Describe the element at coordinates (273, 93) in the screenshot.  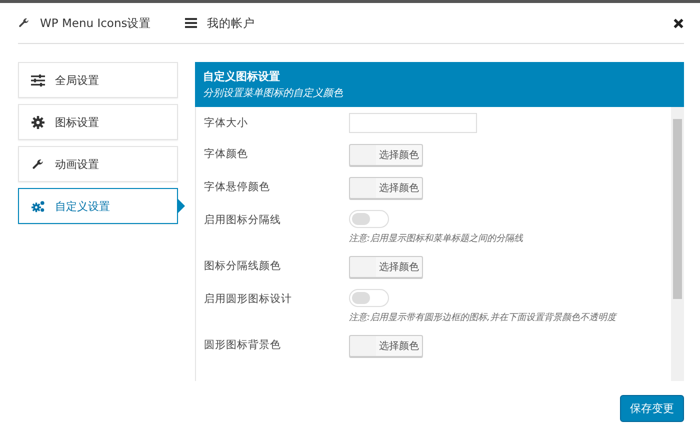
I see `panel-subtitle: 分别设置菜单图标的自定义颜色` at that location.